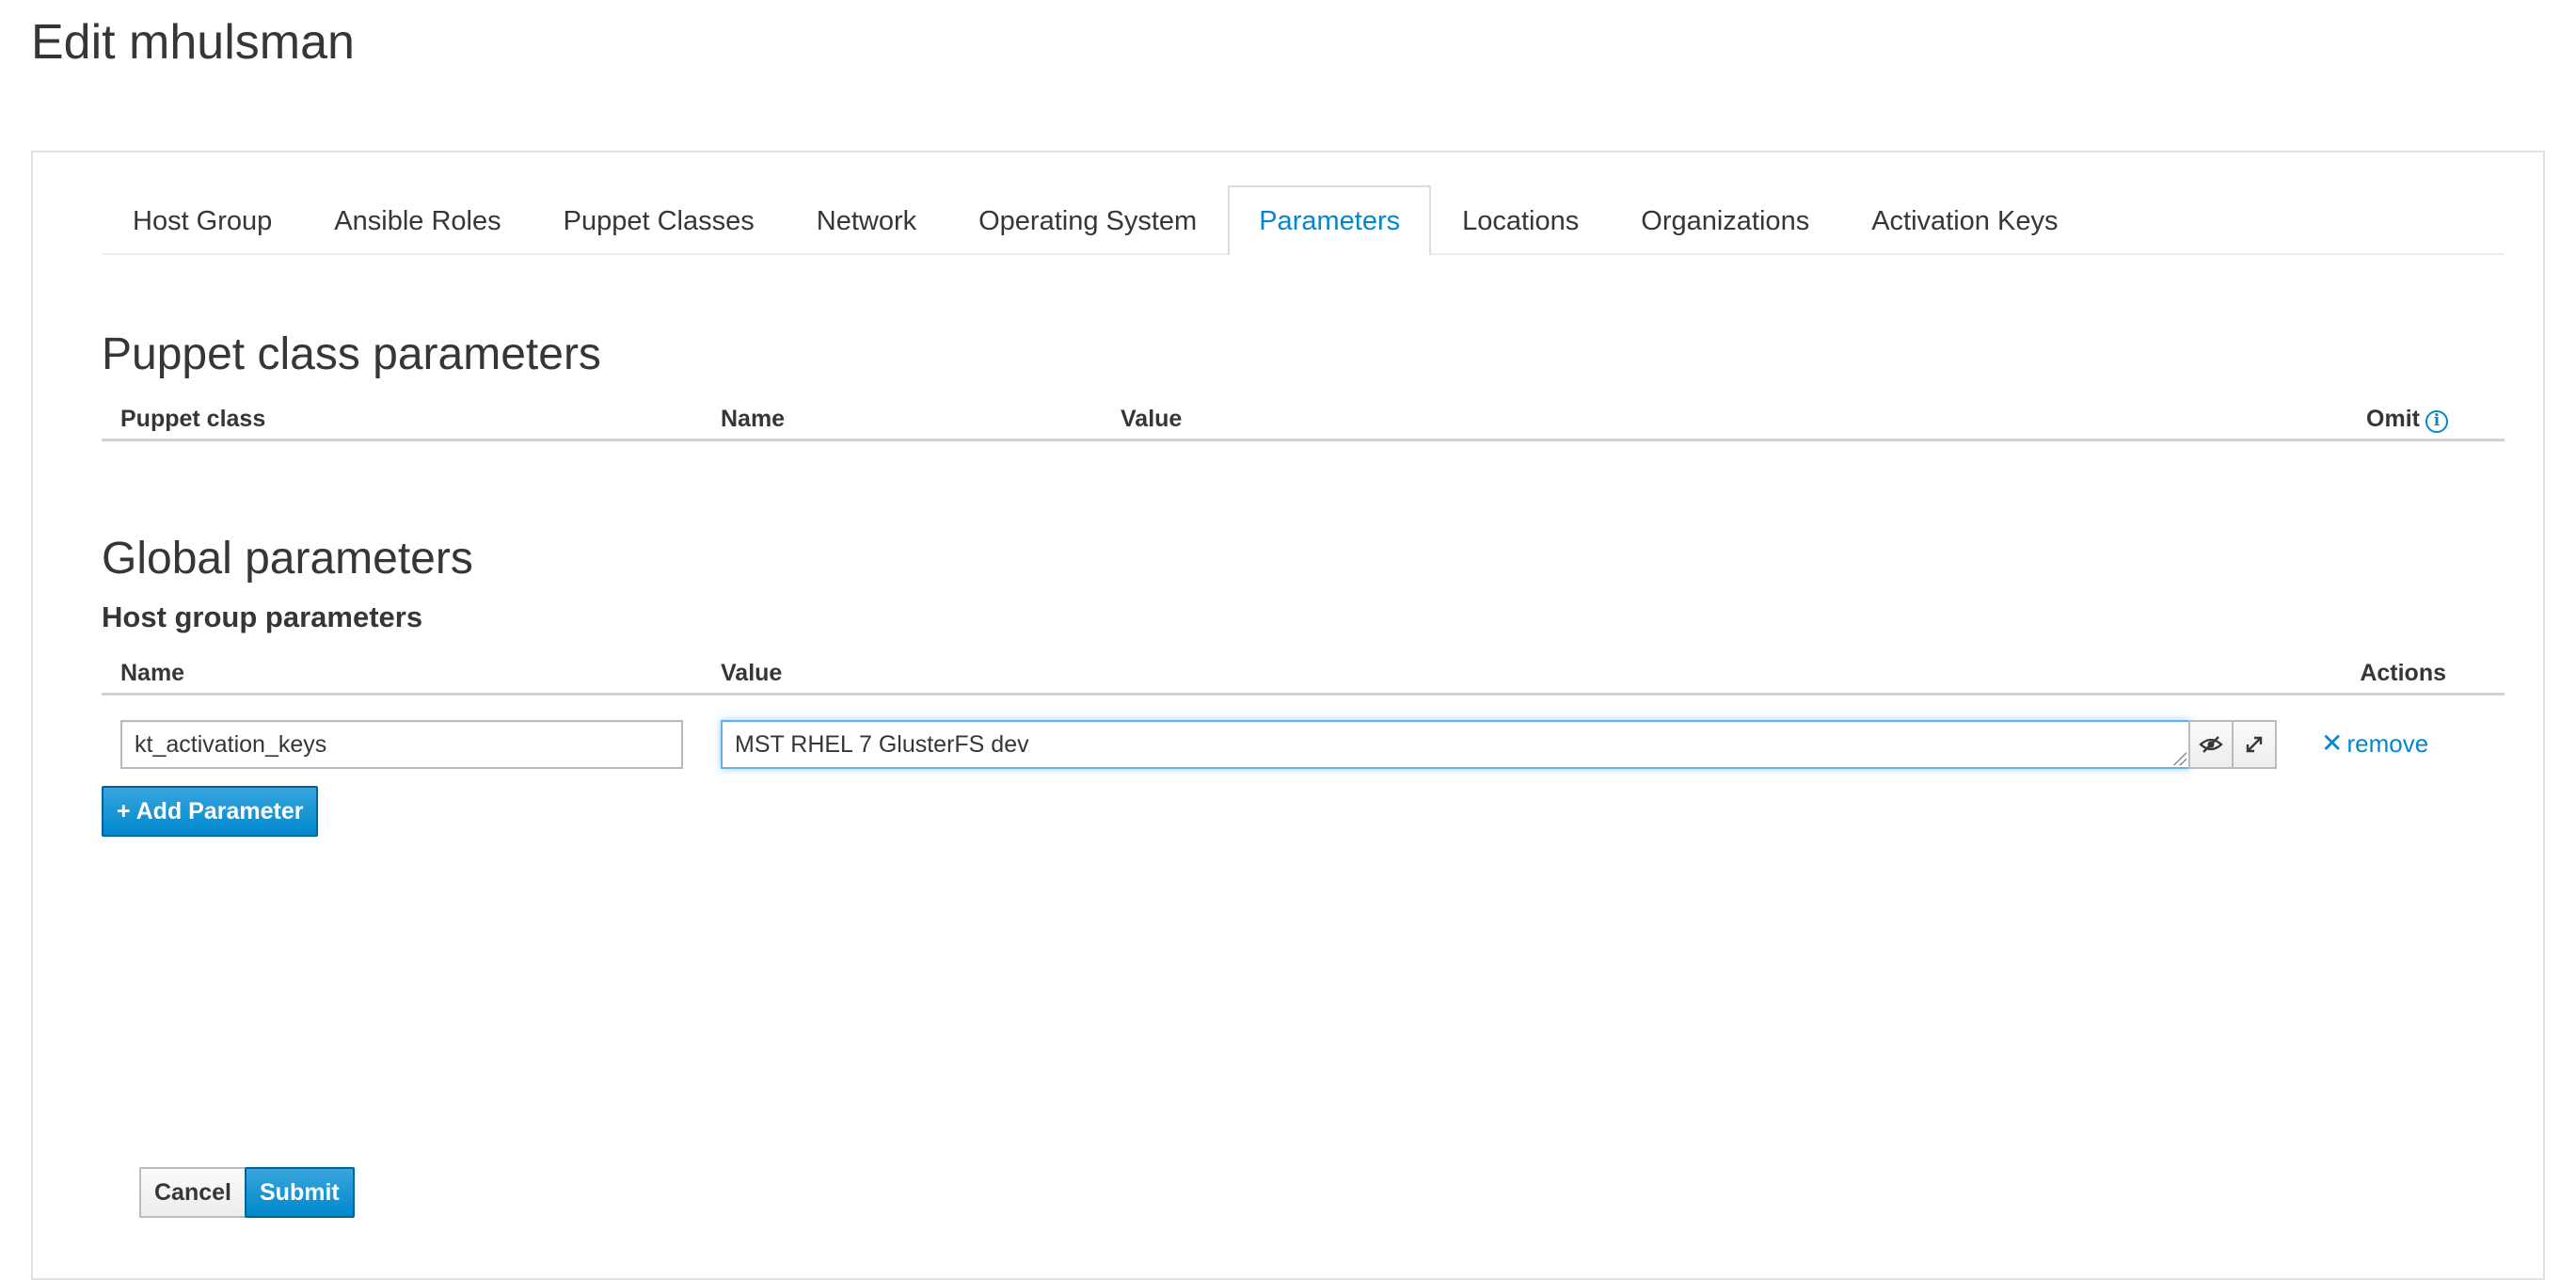  I want to click on parameter-value-textarea: MST RHEL 7 GlusterFS dev, so click(1455, 744).